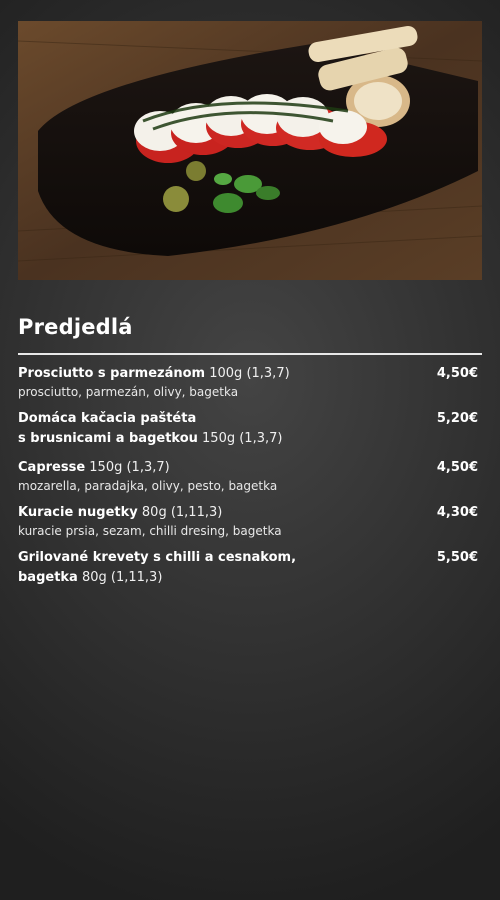  What do you see at coordinates (107, 418) in the screenshot?
I see `item-name-first-line: Domáca kačacia paštéta` at bounding box center [107, 418].